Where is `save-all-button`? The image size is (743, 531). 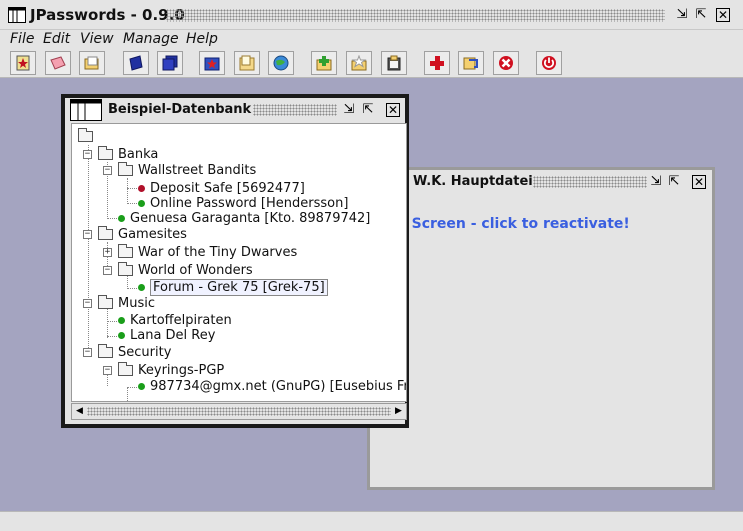 save-all-button is located at coordinates (170, 63).